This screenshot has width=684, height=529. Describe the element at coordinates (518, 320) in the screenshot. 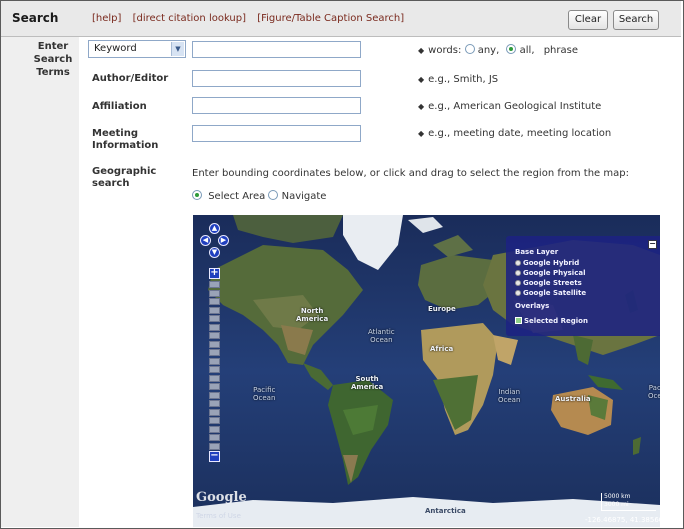

I see `checkbox-icon` at that location.